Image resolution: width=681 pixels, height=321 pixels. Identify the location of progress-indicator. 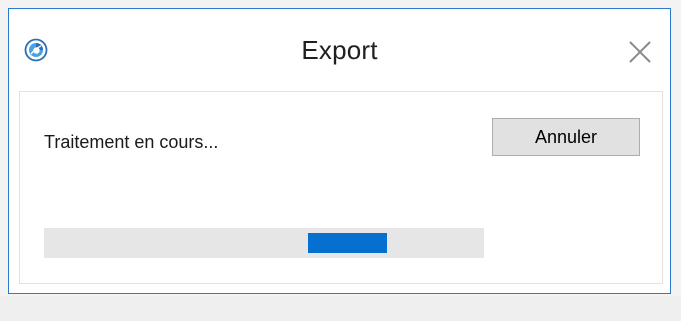
(347, 243).